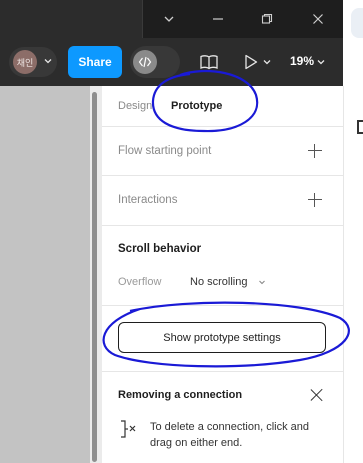 The height and width of the screenshot is (463, 363). What do you see at coordinates (180, 395) in the screenshot?
I see `hint-title: Removing a connection` at bounding box center [180, 395].